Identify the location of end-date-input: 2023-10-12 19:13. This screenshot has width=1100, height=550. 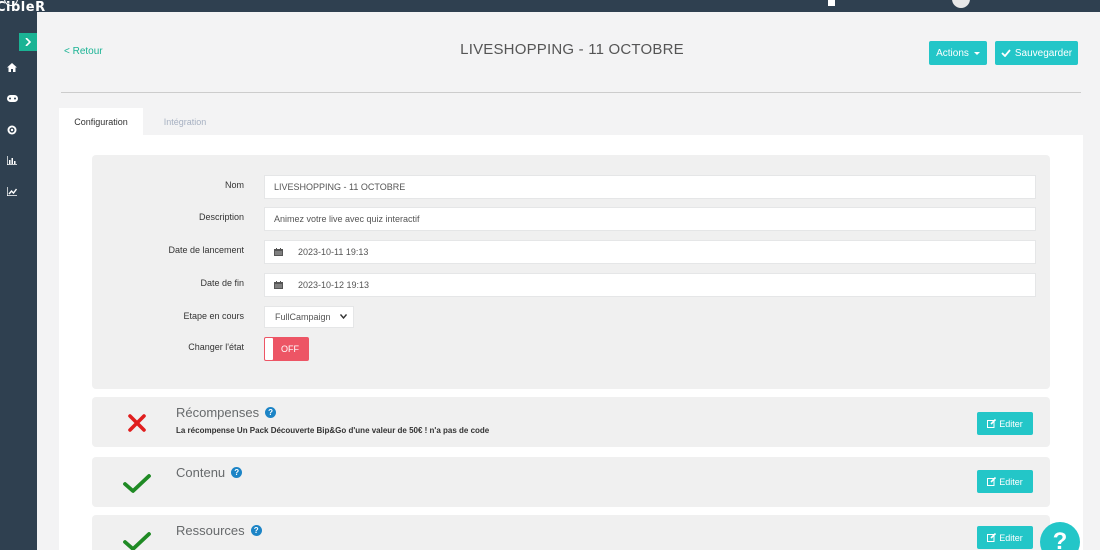
(650, 285).